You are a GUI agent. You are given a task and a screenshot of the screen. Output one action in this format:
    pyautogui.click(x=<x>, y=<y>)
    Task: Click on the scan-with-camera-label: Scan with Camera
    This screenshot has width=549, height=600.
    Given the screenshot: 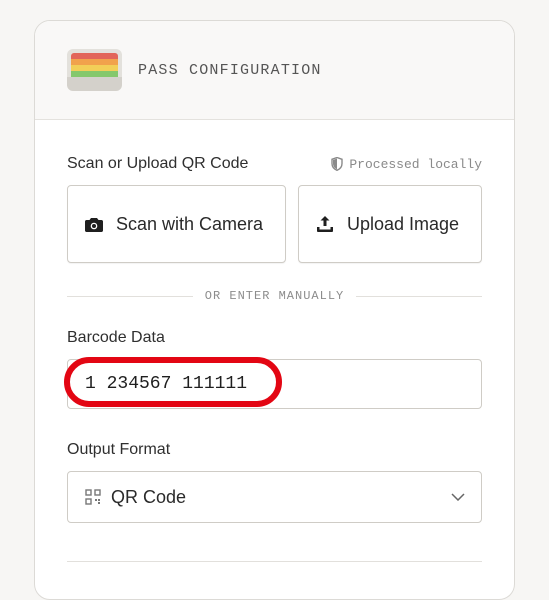 What is the action you would take?
    pyautogui.click(x=189, y=223)
    